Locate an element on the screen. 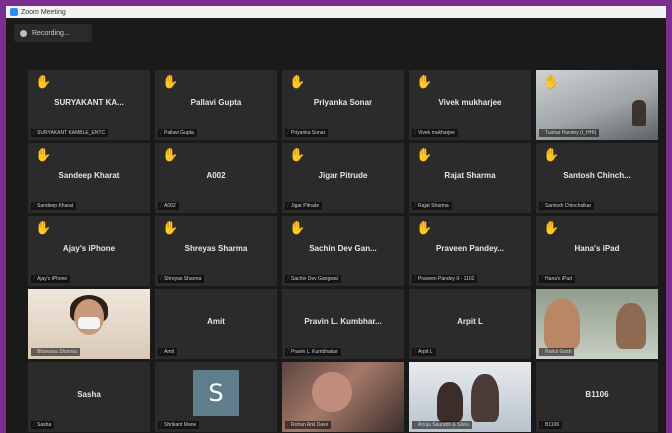 The width and height of the screenshot is (672, 433). participant-name-caption: ⧸ Praveen Pandey II - 1102 is located at coordinates (445, 279).